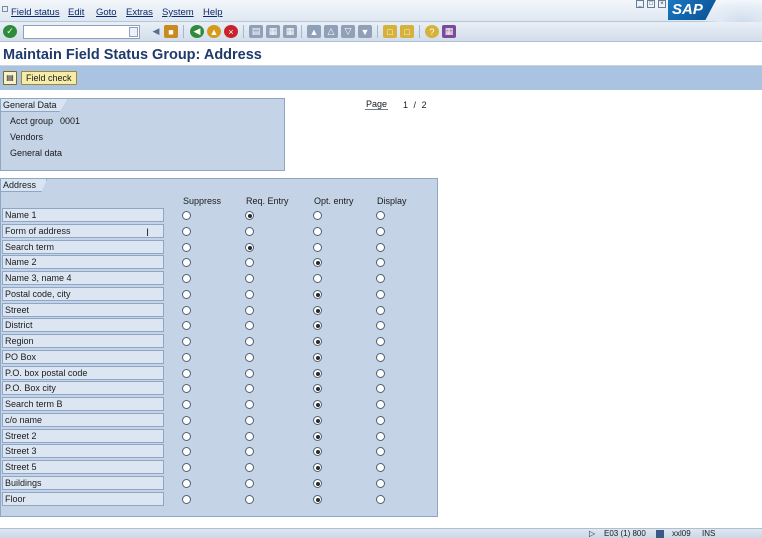 The width and height of the screenshot is (762, 538). I want to click on shortcut-icon: □, so click(407, 31).